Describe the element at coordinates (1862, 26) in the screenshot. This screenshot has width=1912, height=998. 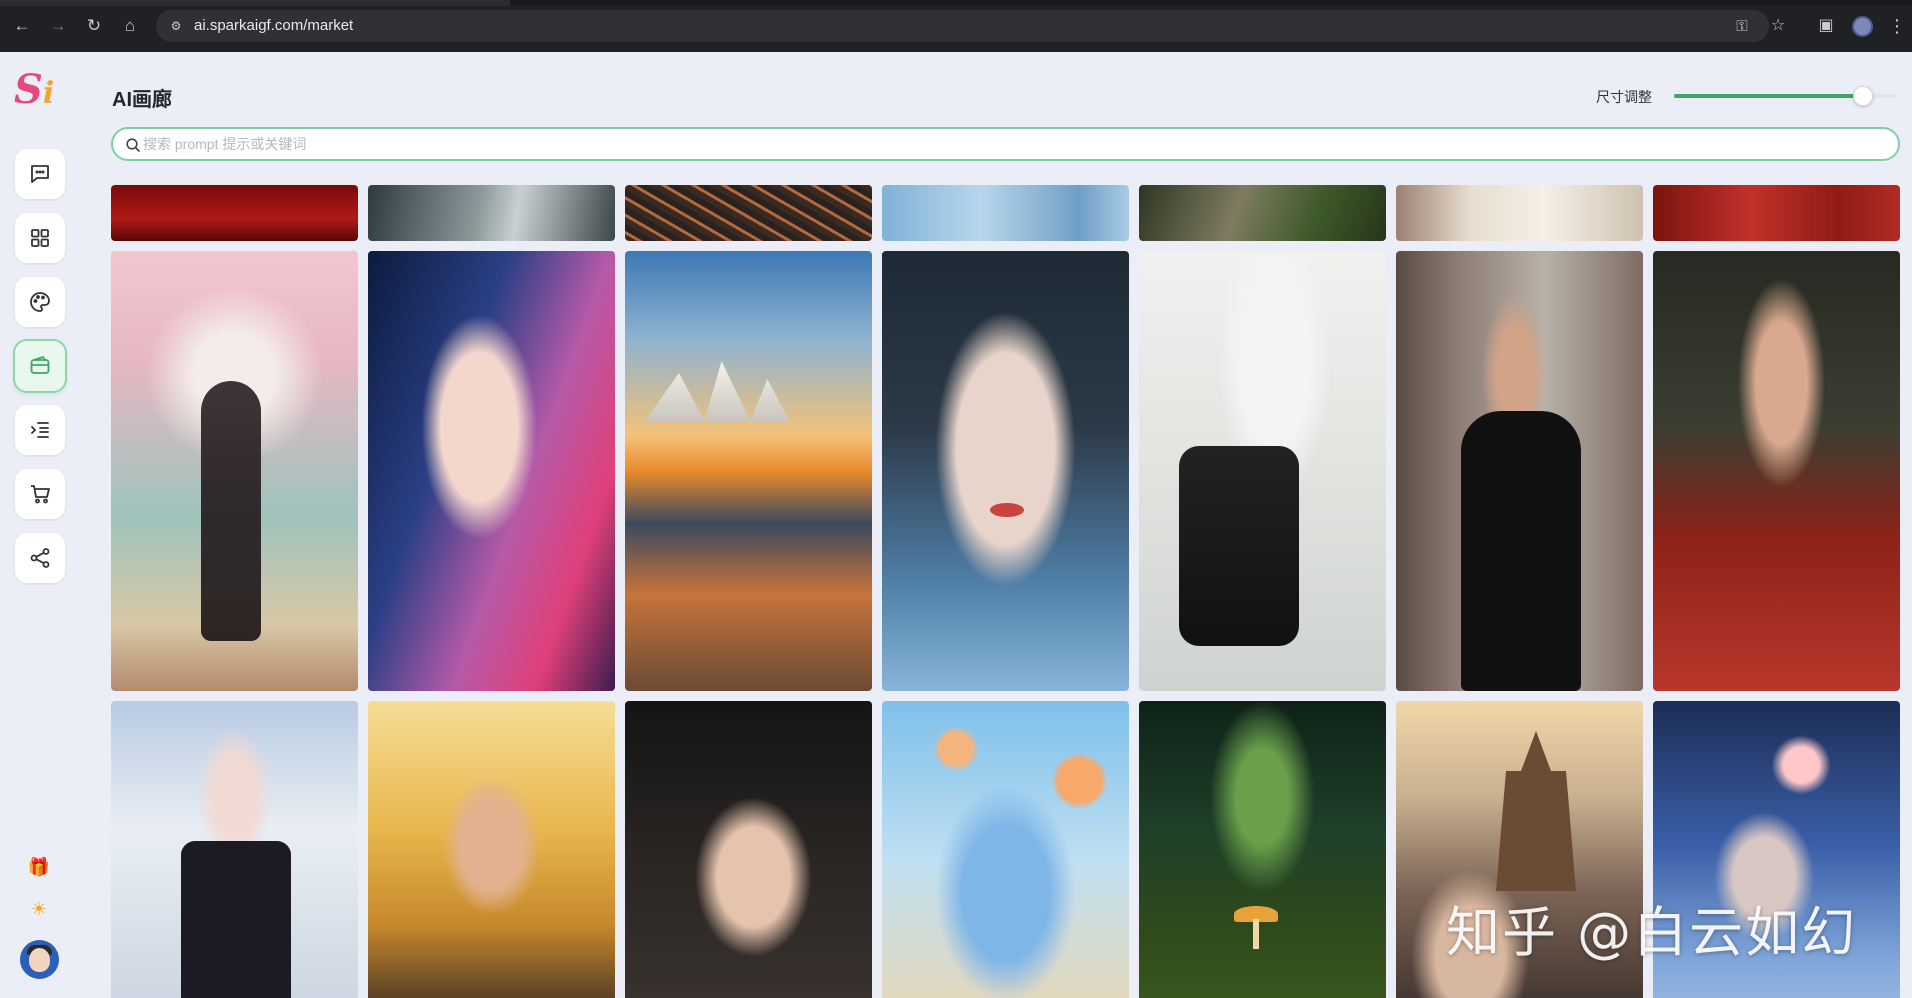
I see `profile-avatar` at that location.